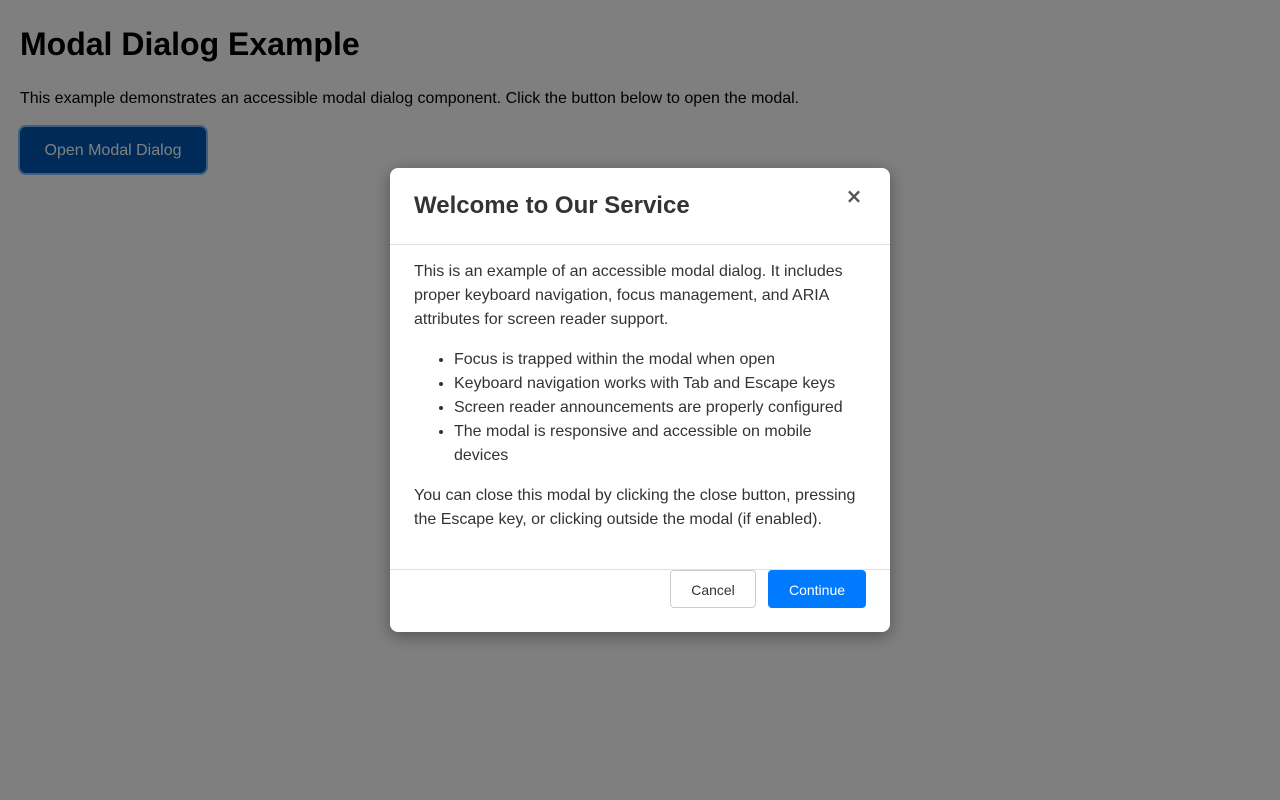 The height and width of the screenshot is (800, 1280). Describe the element at coordinates (640, 600) in the screenshot. I see `modal-footer: Cancel Continue` at that location.